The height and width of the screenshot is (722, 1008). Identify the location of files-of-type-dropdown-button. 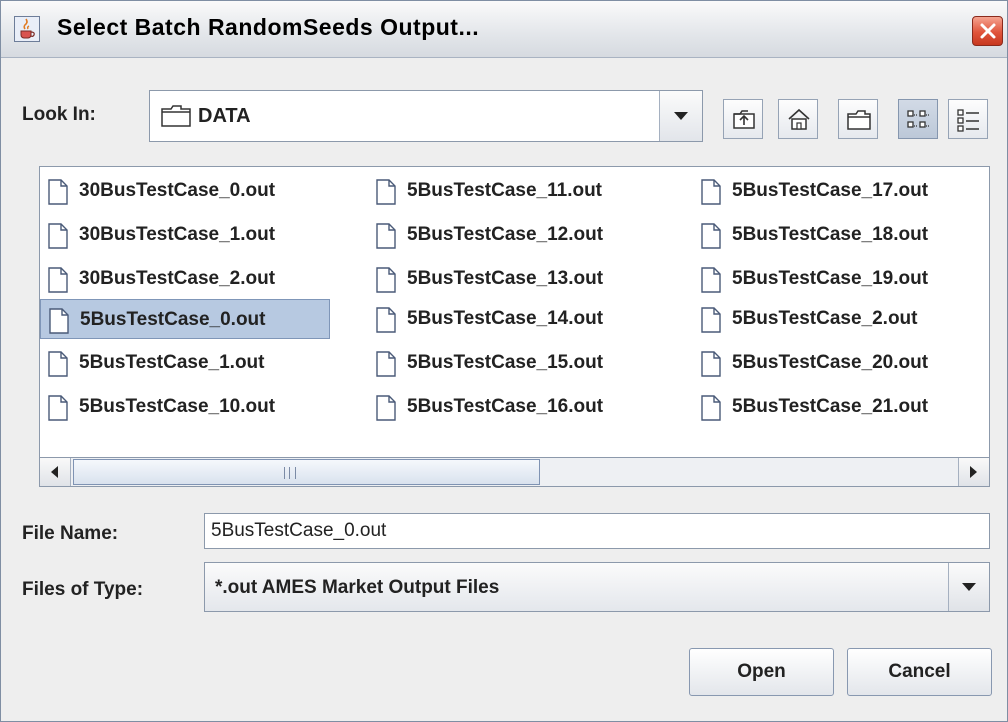
(968, 587).